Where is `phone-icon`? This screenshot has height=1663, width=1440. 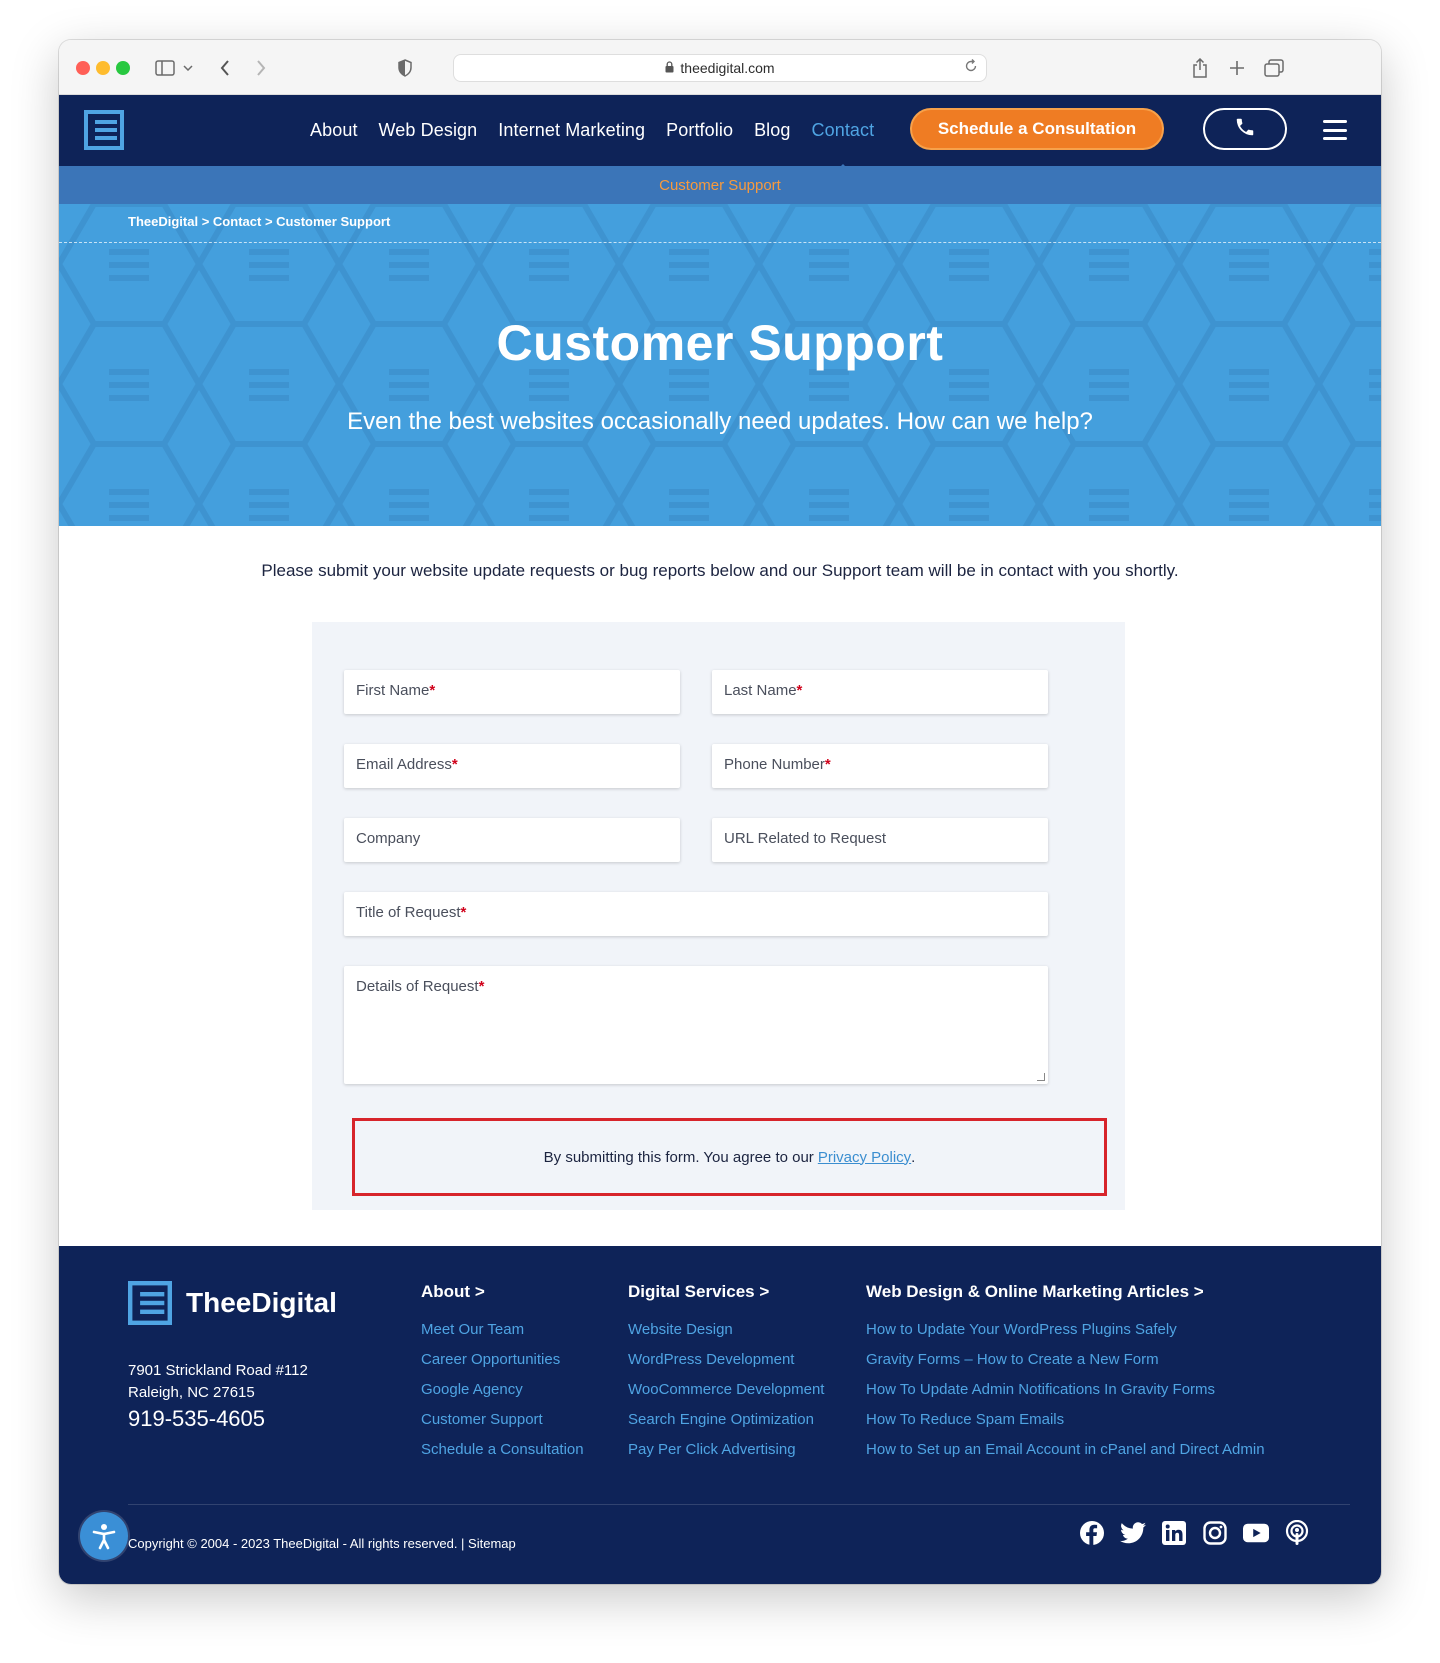
phone-icon is located at coordinates (1245, 129).